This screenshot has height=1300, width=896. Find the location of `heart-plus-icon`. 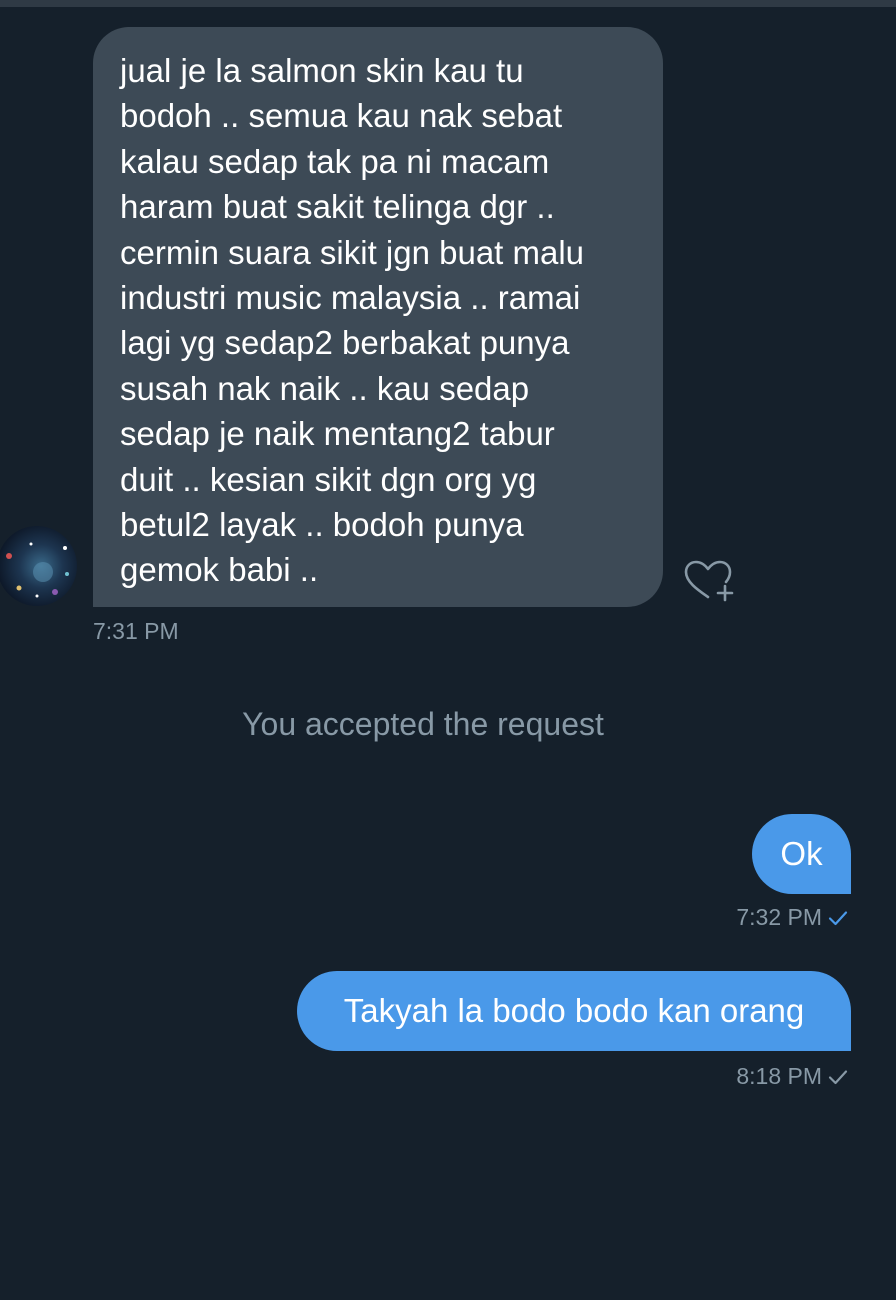

heart-plus-icon is located at coordinates (709, 581).